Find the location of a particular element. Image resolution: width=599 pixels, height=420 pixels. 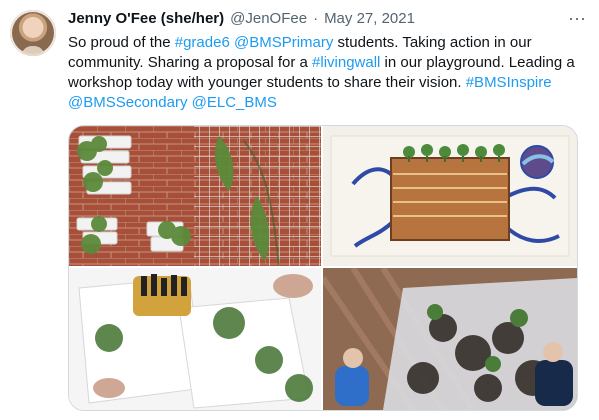

more-horizontal-icon: ··· is located at coordinates (577, 17).